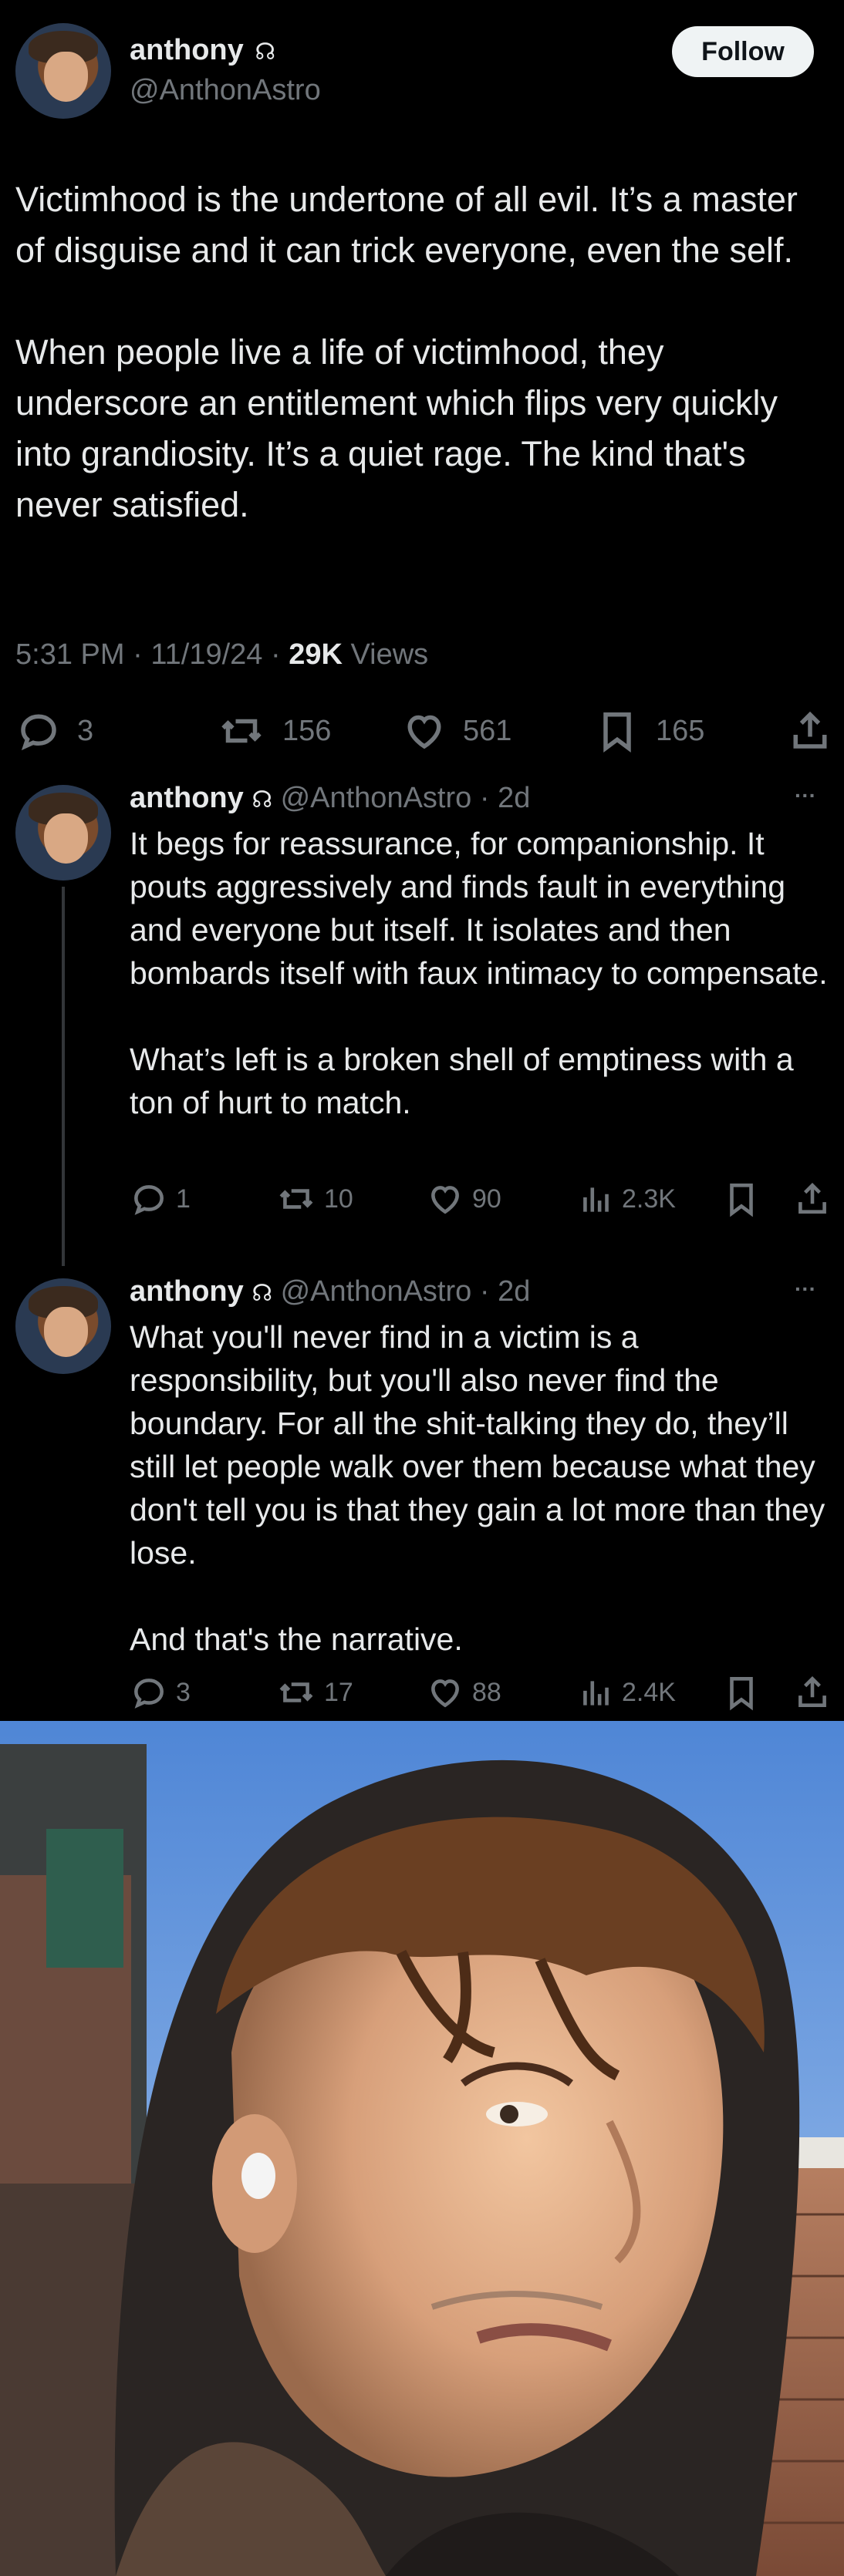  Describe the element at coordinates (314, 1692) in the screenshot. I see `retweet-action: 17` at that location.